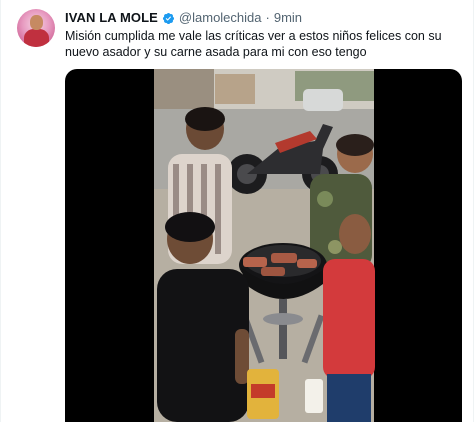 Image resolution: width=474 pixels, height=422 pixels. I want to click on tweet-header: IVAN LA MOLE @lamolechida · 9min, so click(183, 18).